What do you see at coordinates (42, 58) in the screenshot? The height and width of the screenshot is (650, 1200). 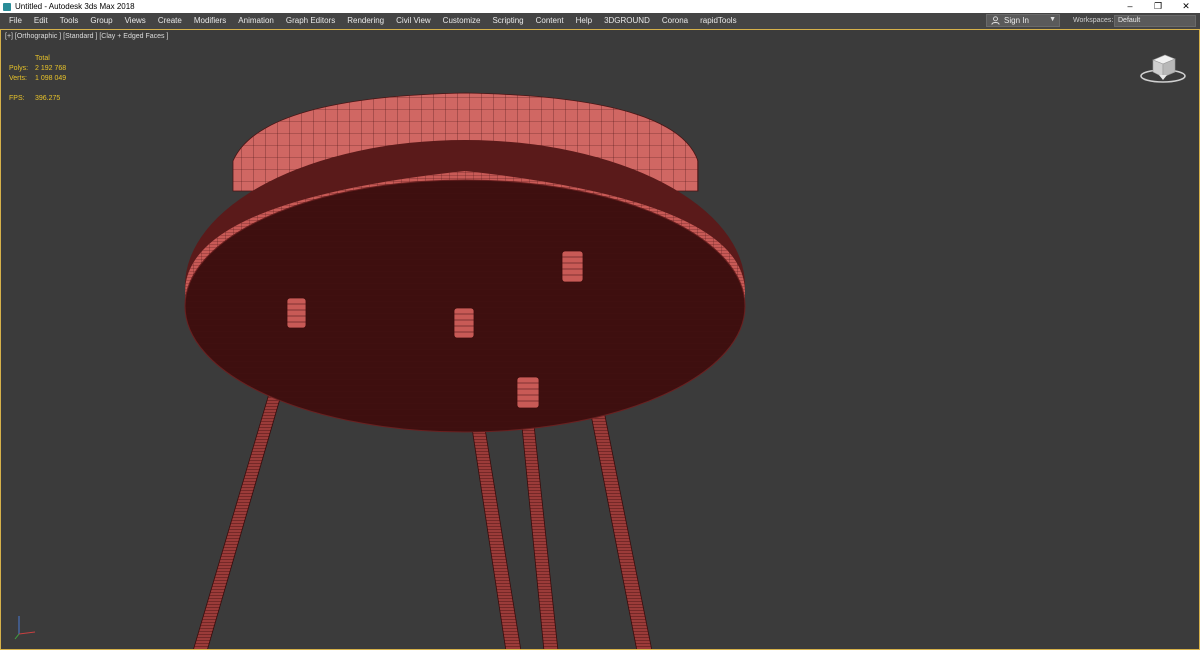 I see `stats-header: Total` at bounding box center [42, 58].